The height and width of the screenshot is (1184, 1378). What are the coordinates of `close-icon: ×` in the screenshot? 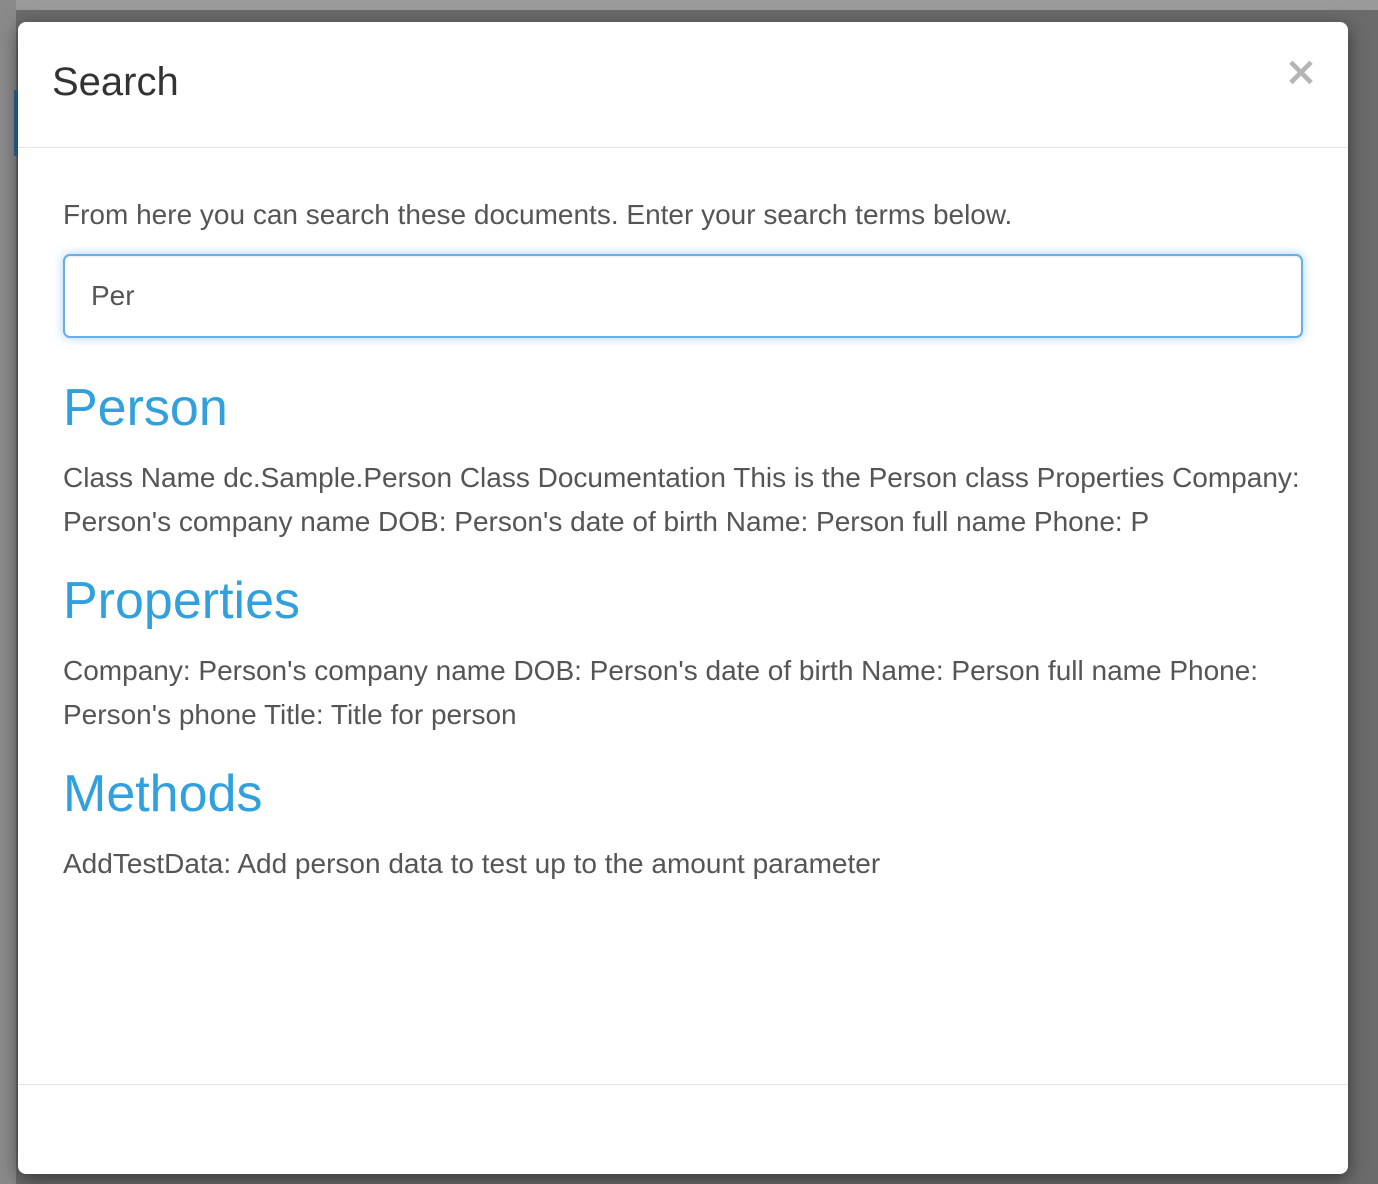 It's located at (1301, 72).